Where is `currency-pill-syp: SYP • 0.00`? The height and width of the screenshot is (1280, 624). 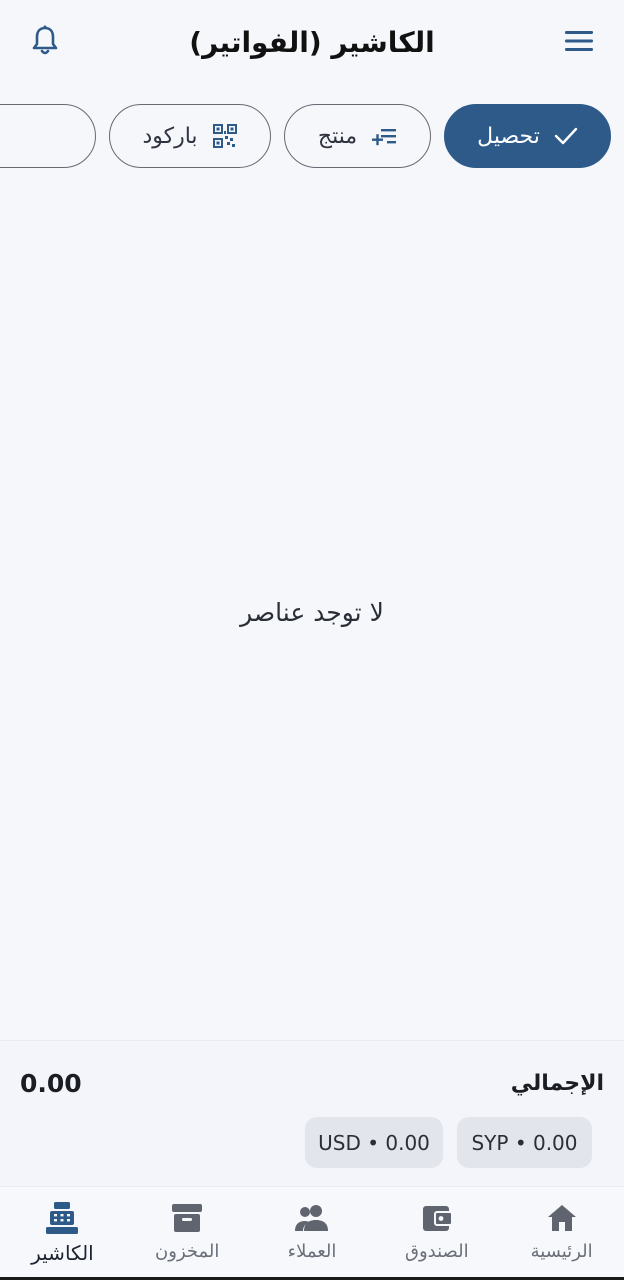
currency-pill-syp: SYP • 0.00 is located at coordinates (524, 1142).